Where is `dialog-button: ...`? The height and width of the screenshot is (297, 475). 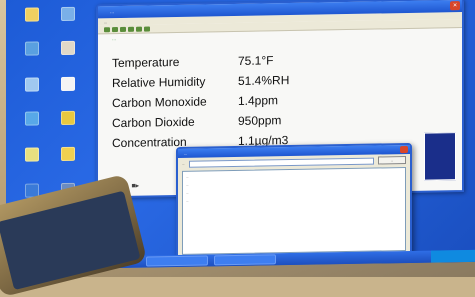 dialog-button: ... is located at coordinates (392, 160).